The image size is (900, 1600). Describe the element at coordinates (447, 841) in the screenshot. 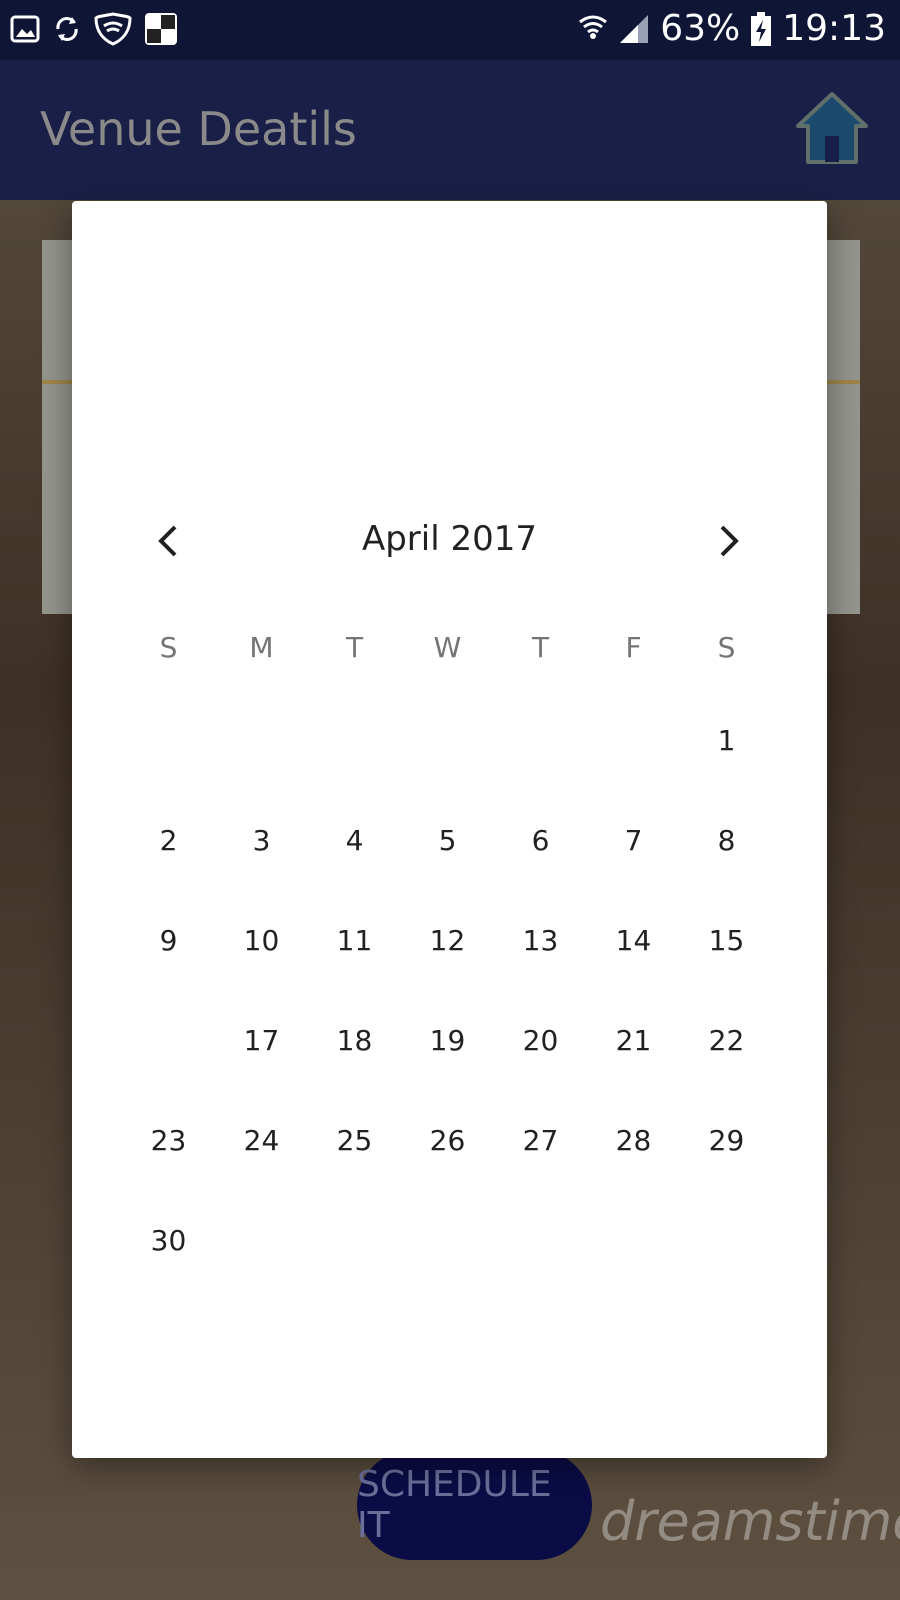

I see `day-cell: 5` at that location.